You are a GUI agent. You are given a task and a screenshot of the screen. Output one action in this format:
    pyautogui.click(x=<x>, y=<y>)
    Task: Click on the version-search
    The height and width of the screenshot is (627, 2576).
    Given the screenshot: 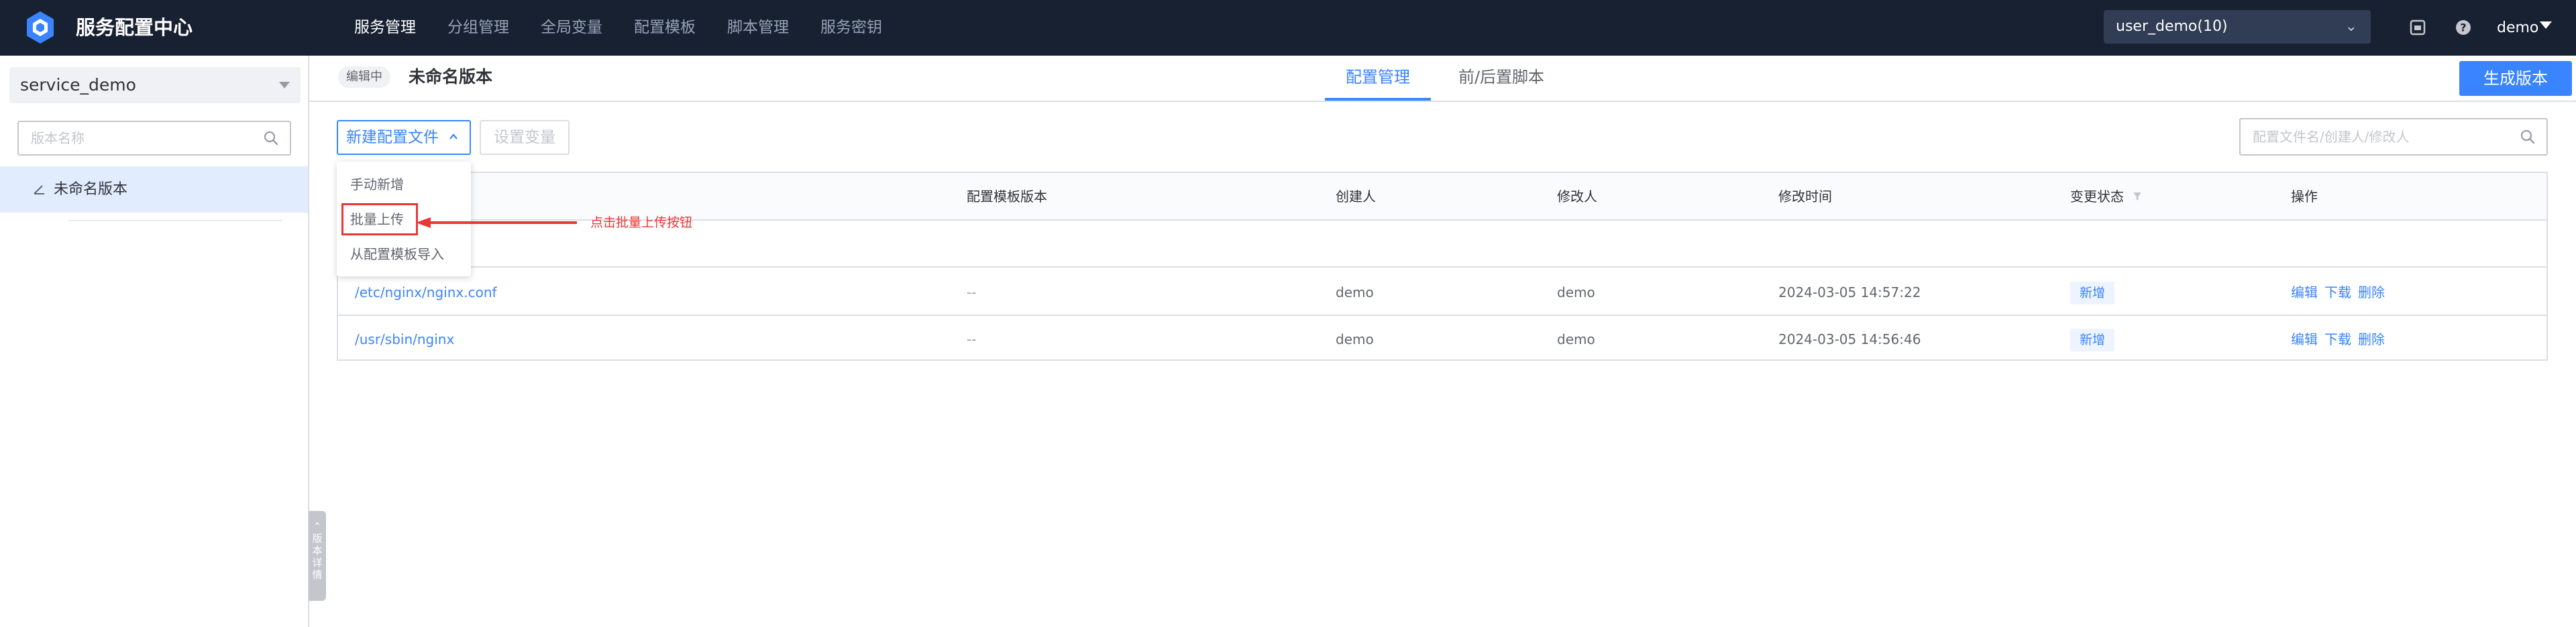 What is the action you would take?
    pyautogui.click(x=154, y=138)
    